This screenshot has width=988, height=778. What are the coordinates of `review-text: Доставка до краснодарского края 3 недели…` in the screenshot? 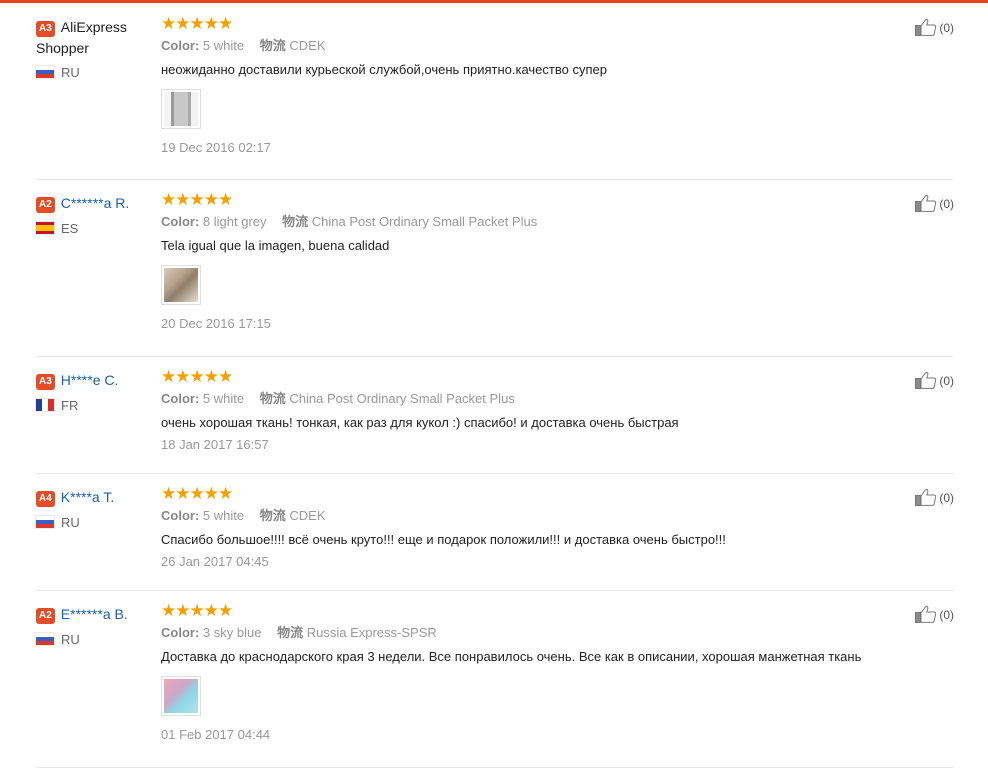 It's located at (511, 656).